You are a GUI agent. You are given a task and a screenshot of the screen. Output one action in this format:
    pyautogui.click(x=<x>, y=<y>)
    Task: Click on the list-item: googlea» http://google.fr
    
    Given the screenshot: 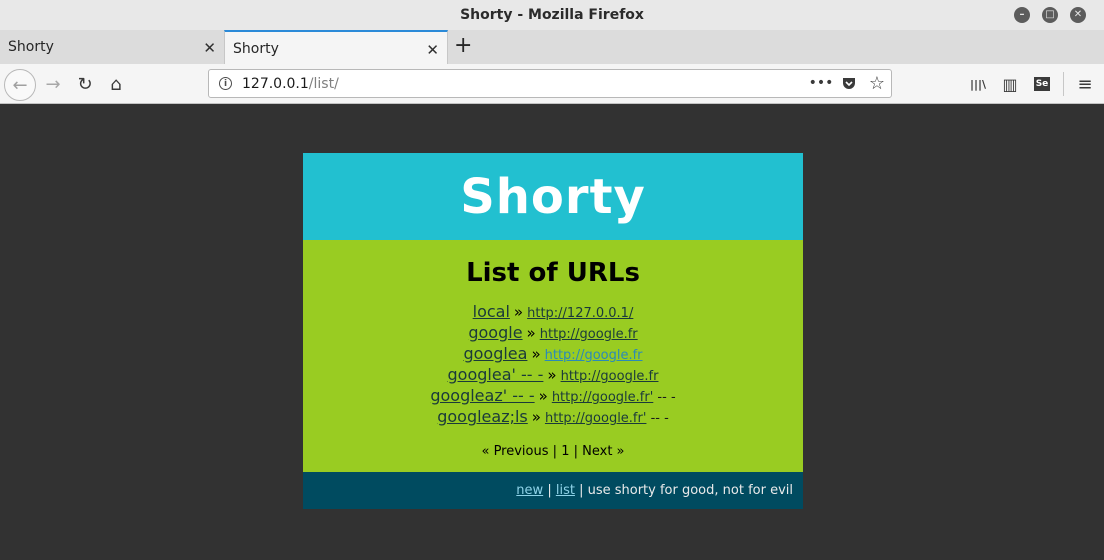 What is the action you would take?
    pyautogui.click(x=553, y=354)
    